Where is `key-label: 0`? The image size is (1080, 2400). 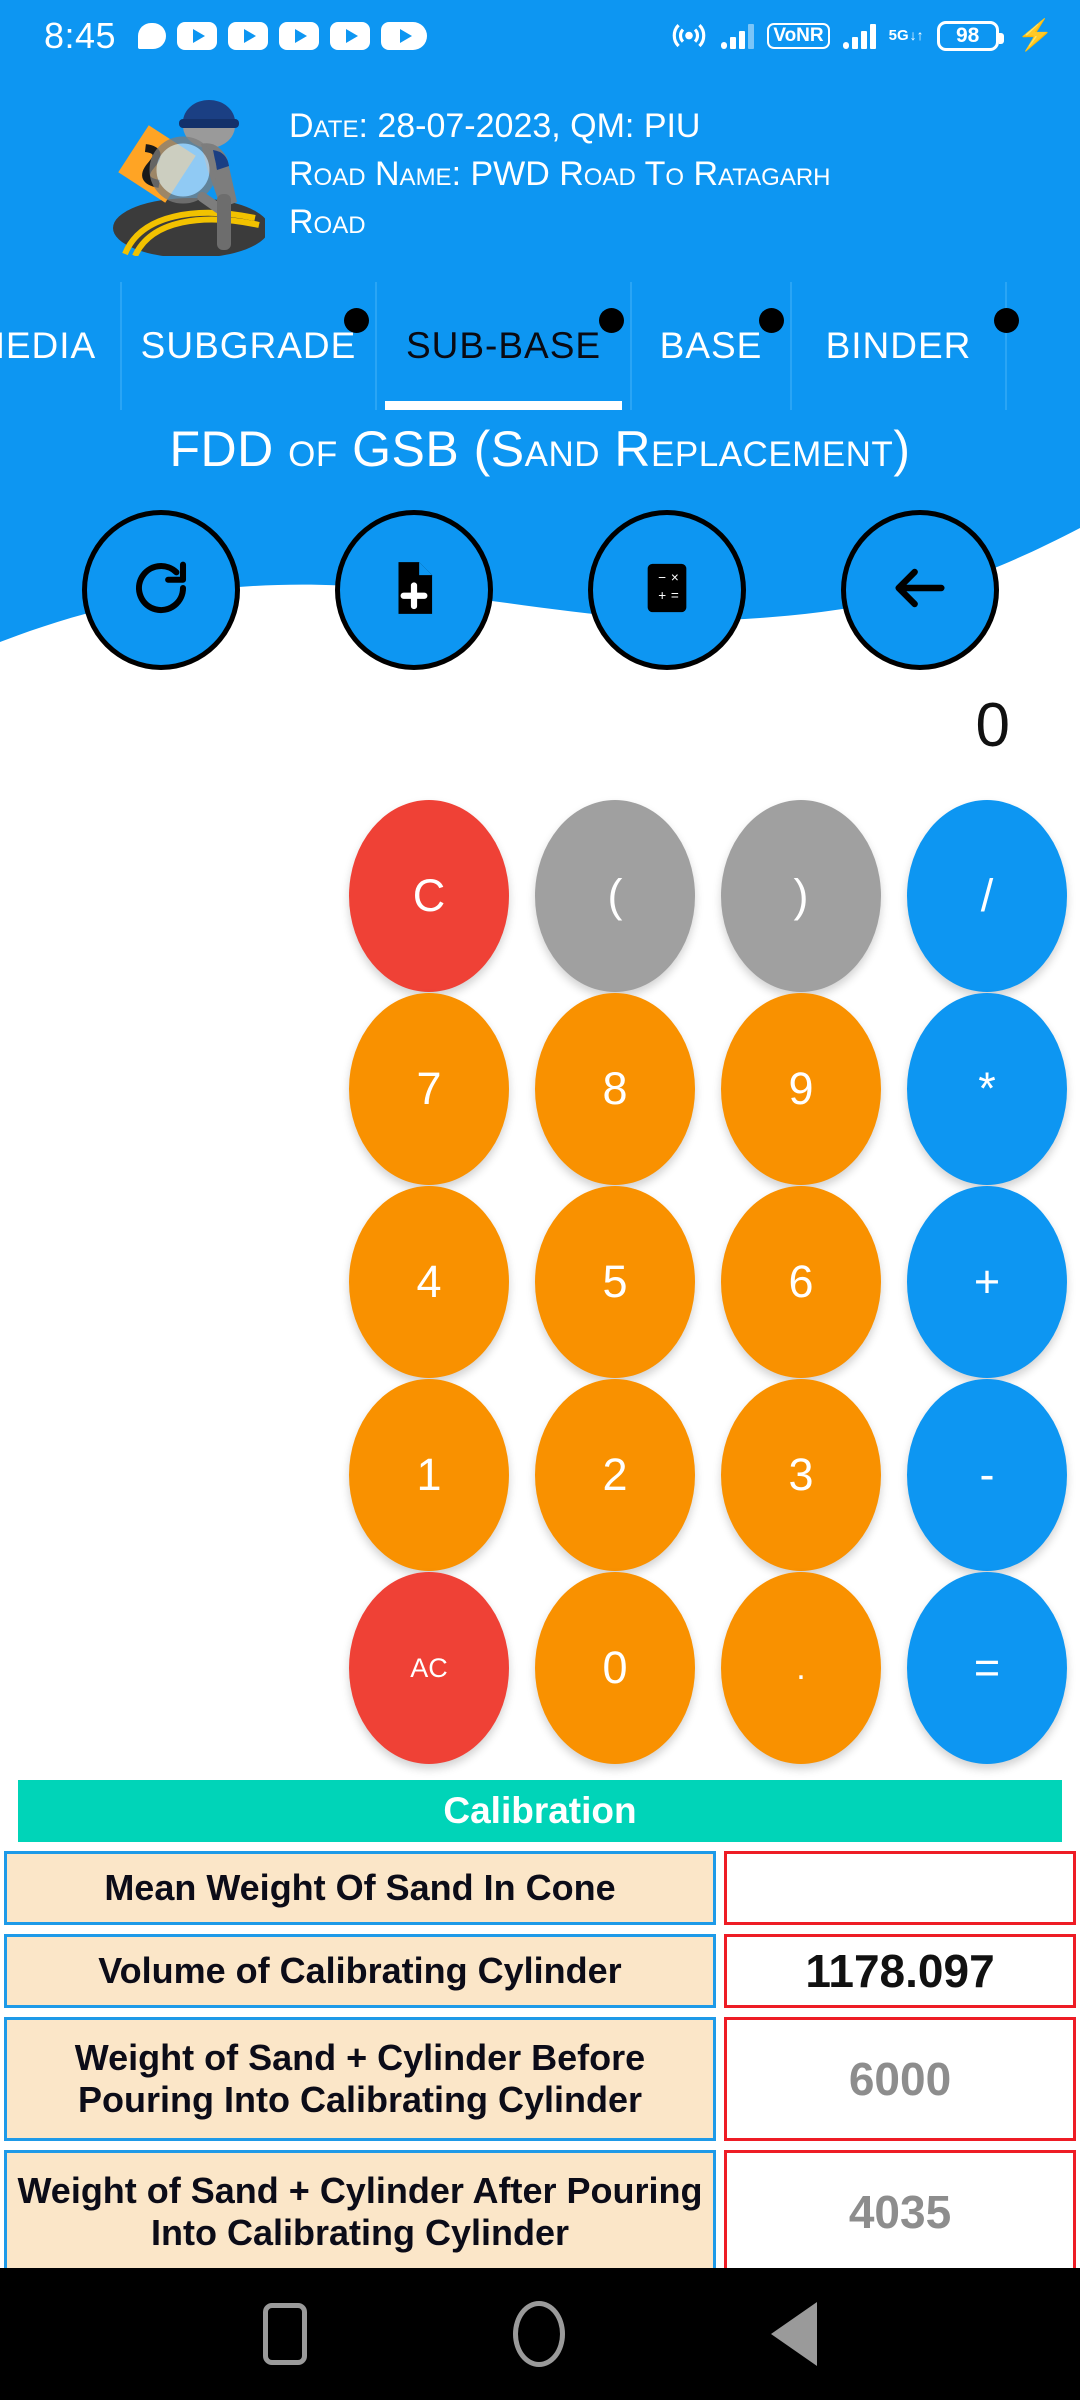 key-label: 0 is located at coordinates (615, 1668).